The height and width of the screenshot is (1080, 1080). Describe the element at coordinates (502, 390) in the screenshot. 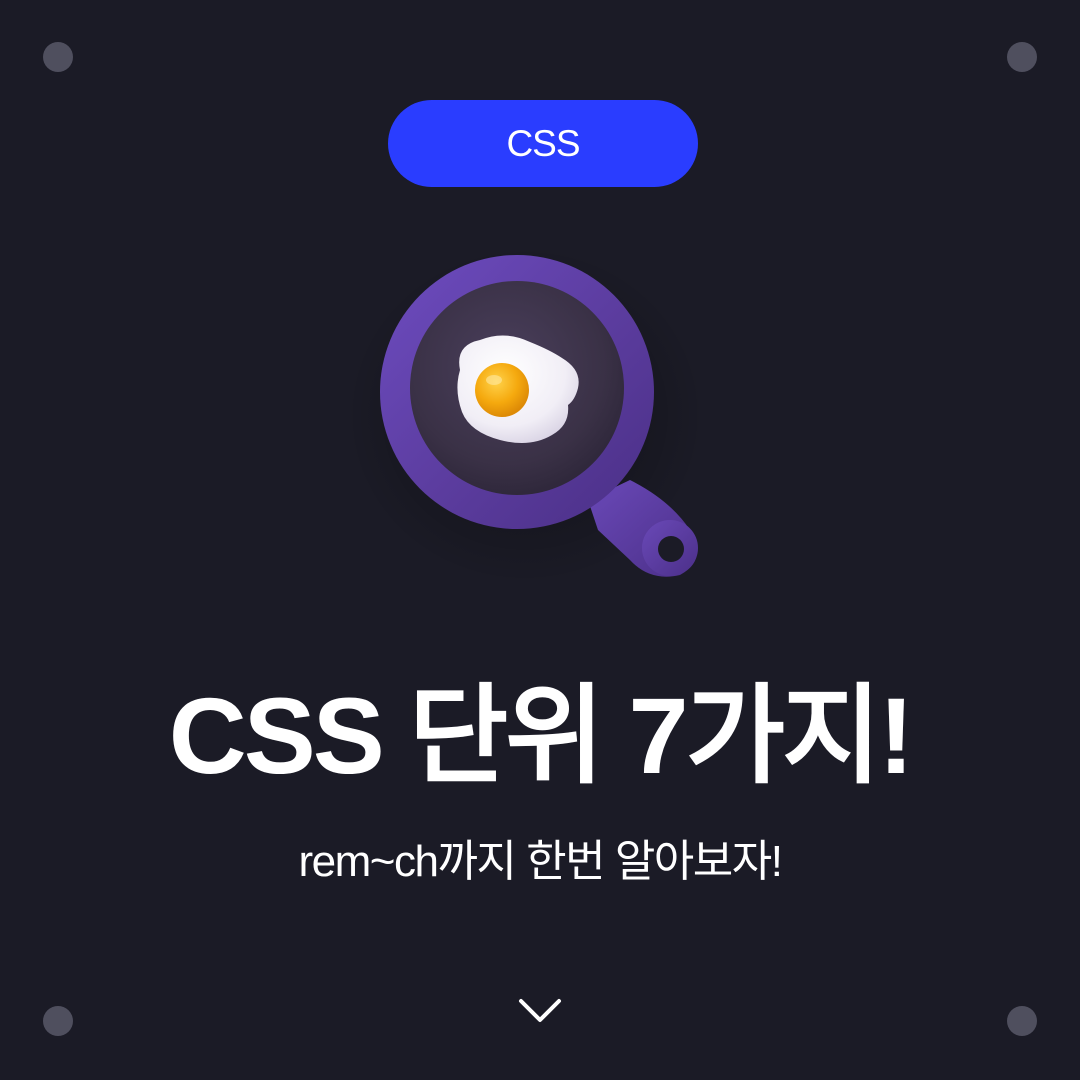

I see `egg-yolk` at that location.